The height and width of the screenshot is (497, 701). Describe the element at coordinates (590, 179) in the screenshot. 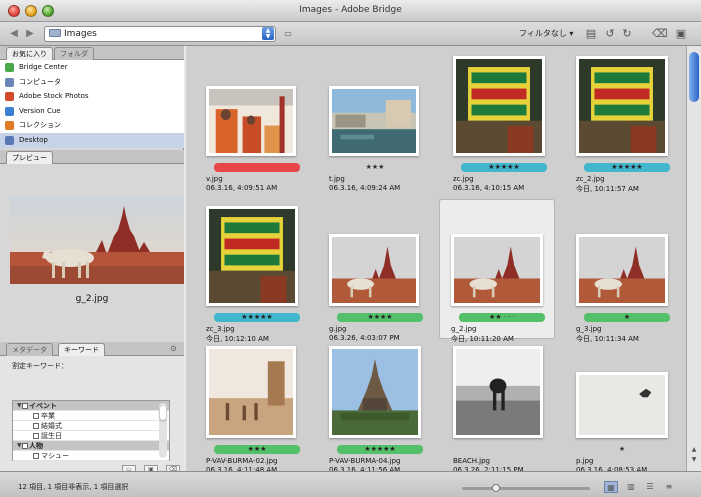

I see `thumbnail-filename: zc_2.jpg` at that location.